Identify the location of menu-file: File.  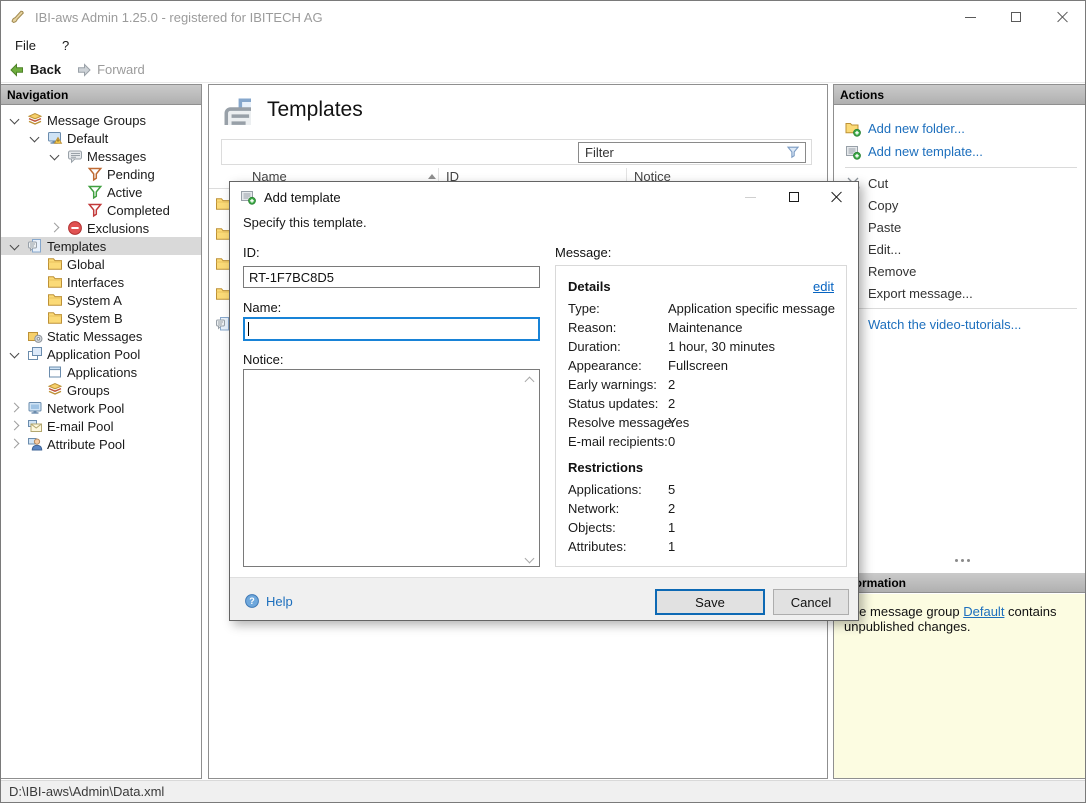
(25, 45).